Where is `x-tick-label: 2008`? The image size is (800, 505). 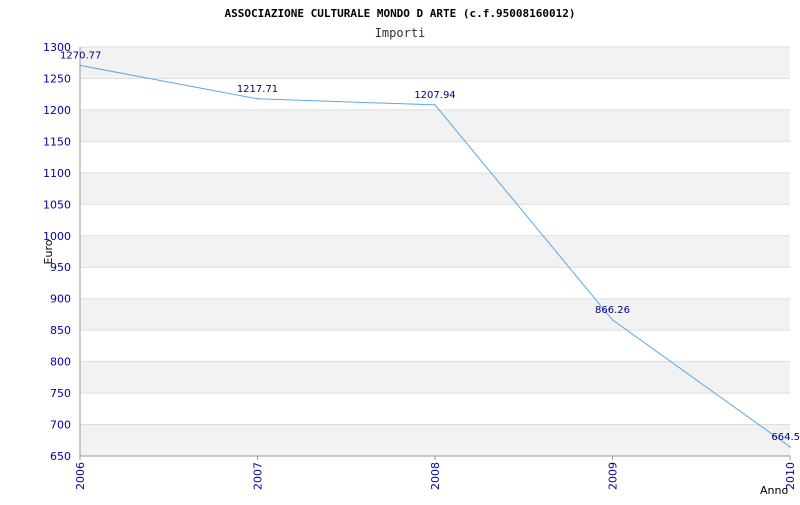
x-tick-label: 2008 is located at coordinates (435, 476).